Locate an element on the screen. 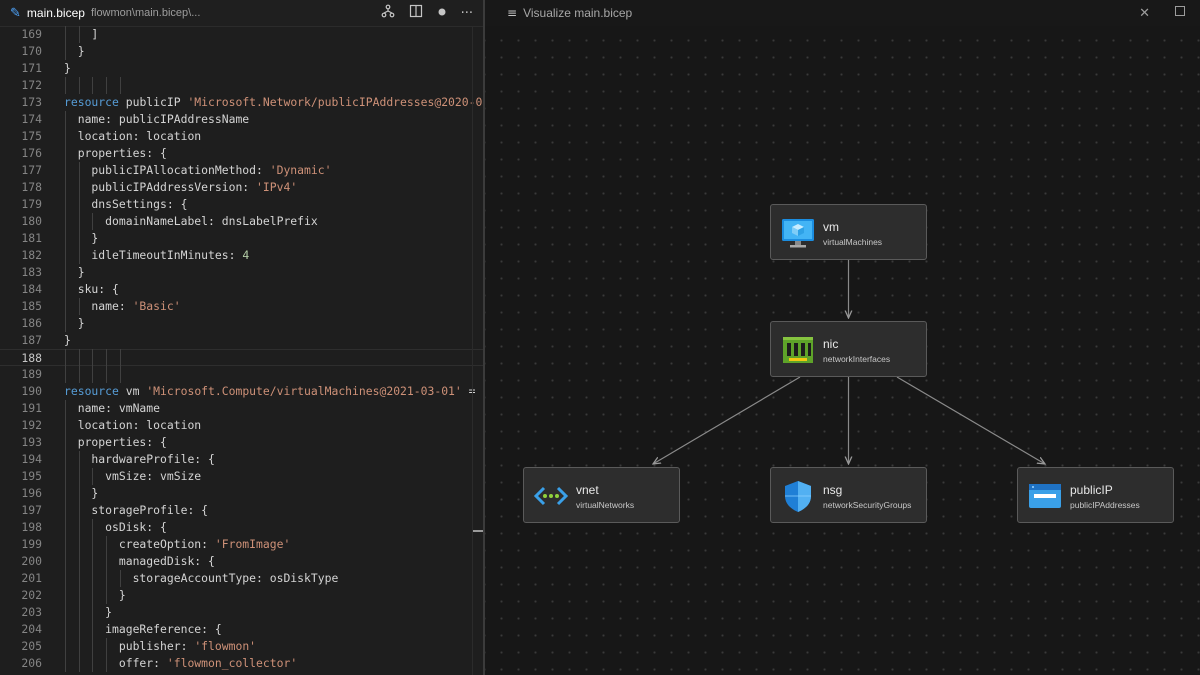 Image resolution: width=1200 pixels, height=675 pixels. node-name: publicIP is located at coordinates (1091, 490).